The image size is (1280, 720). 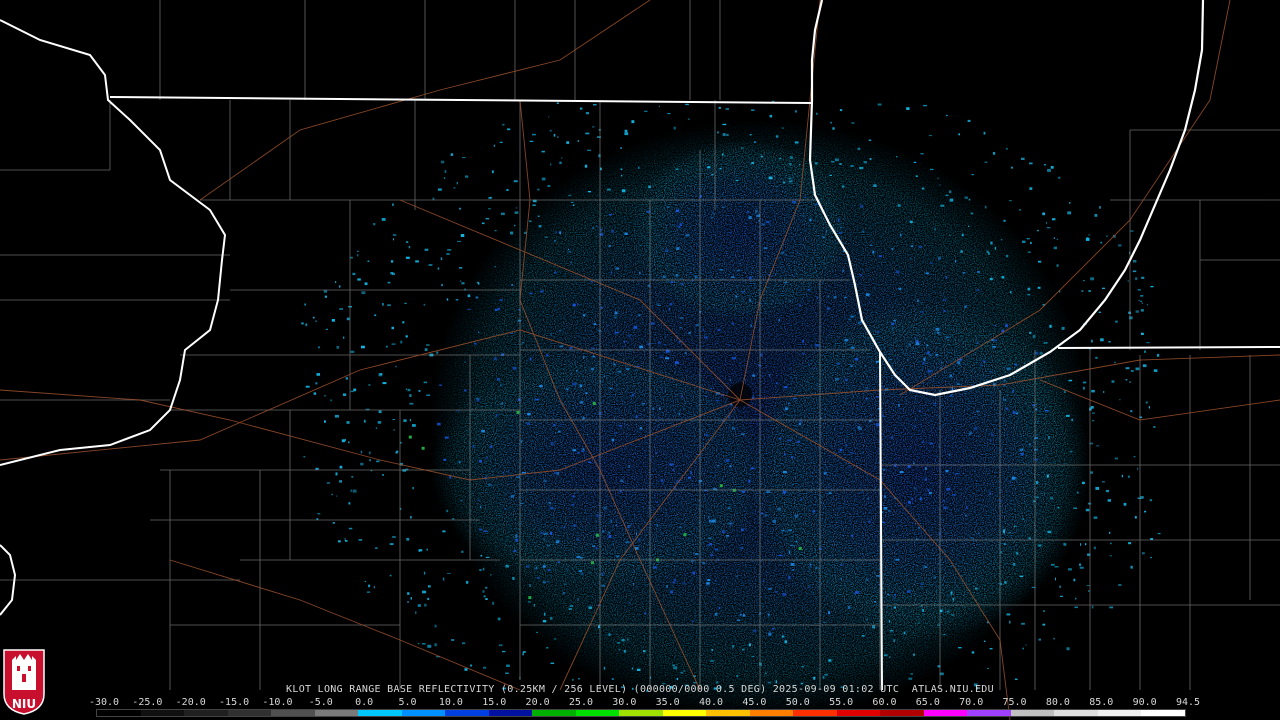 I want to click on scale-label: 60.0, so click(x=884, y=702).